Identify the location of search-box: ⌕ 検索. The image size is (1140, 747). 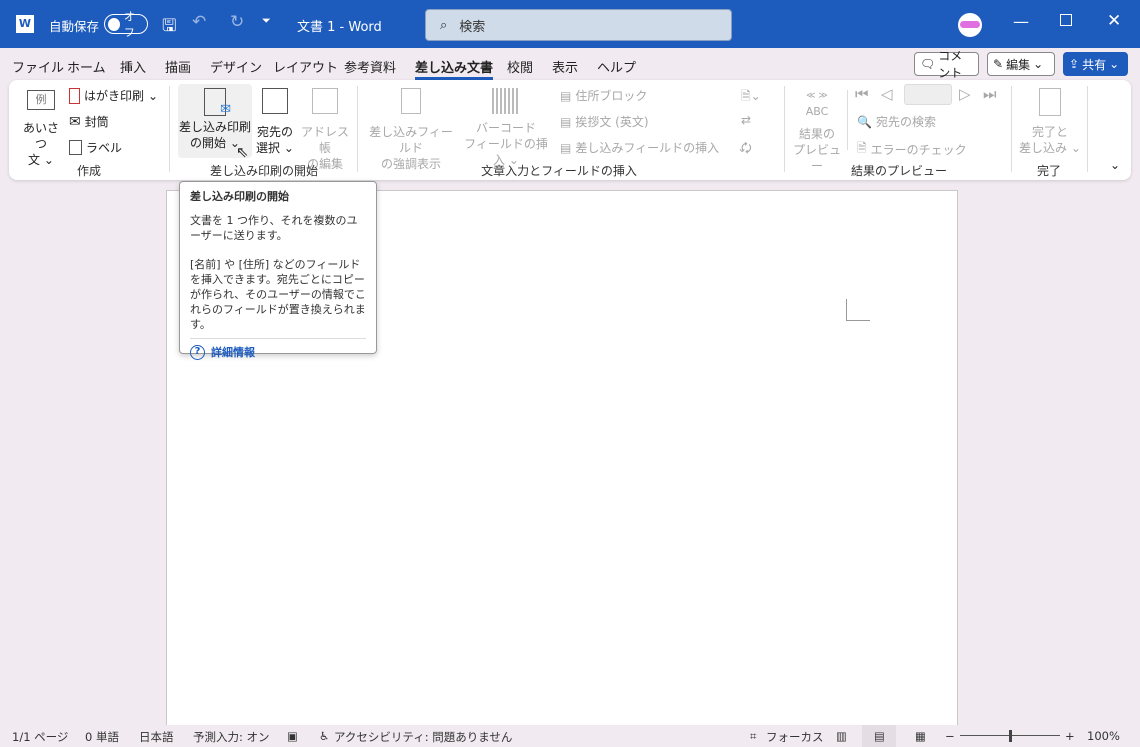
(578, 25).